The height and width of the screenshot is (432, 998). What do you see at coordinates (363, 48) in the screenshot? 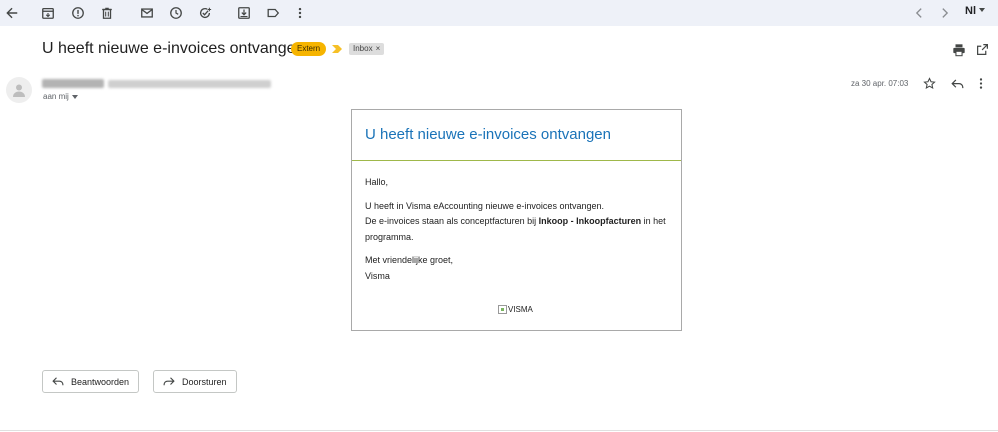
I see `label-inbox-text: Inbox` at bounding box center [363, 48].